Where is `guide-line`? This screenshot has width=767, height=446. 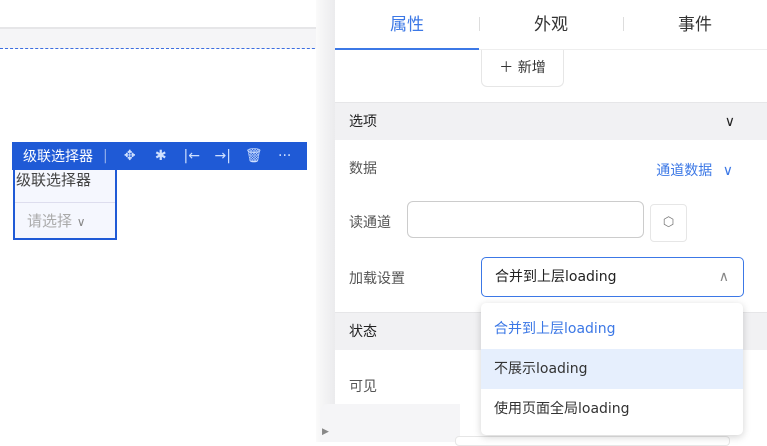
guide-line is located at coordinates (167, 48).